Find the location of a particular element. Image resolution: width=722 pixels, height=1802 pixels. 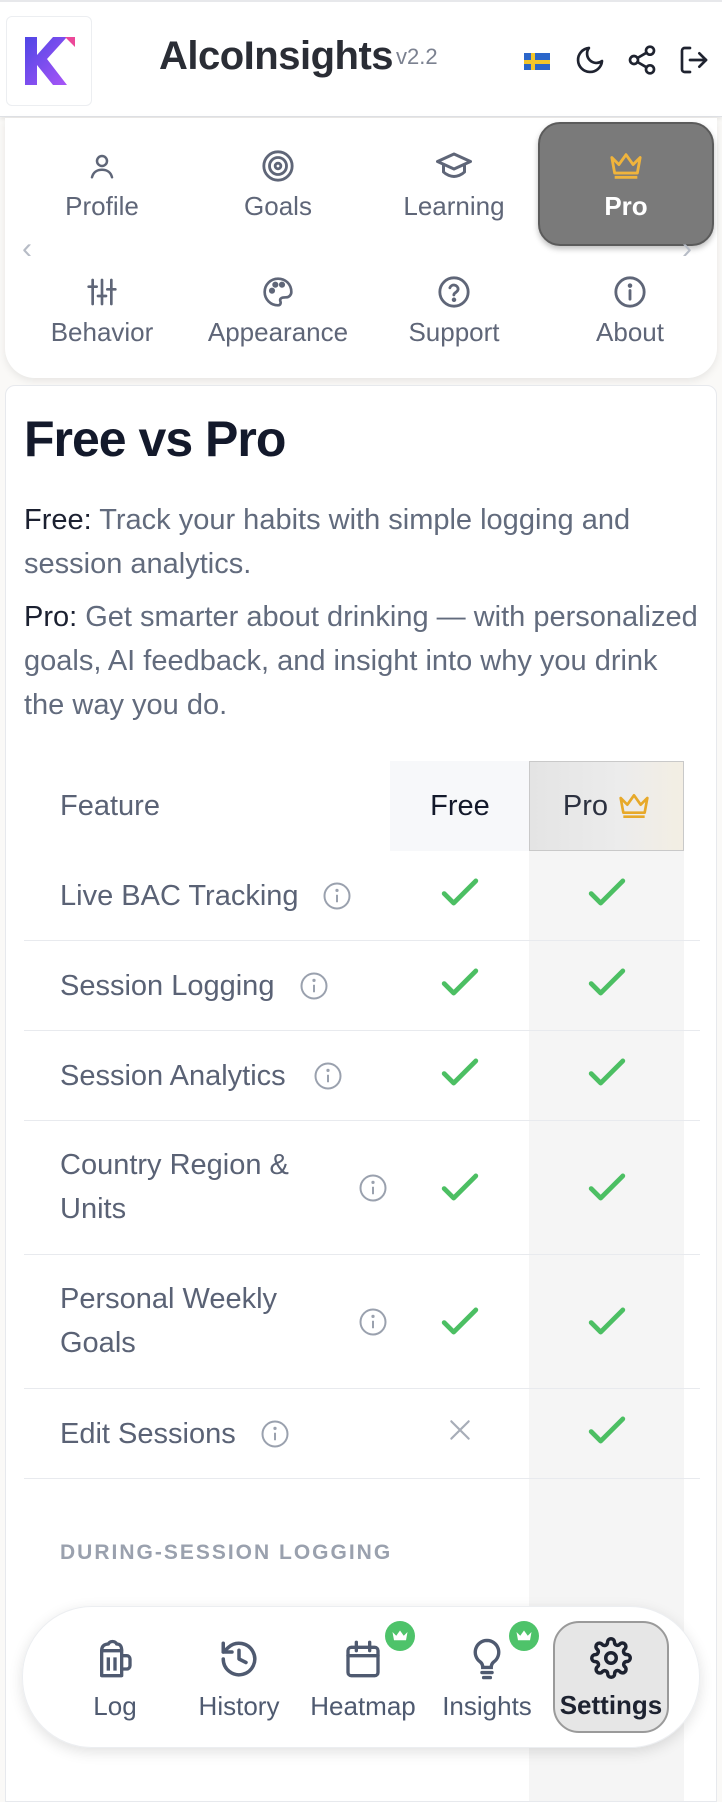

tab-label: About is located at coordinates (630, 331).